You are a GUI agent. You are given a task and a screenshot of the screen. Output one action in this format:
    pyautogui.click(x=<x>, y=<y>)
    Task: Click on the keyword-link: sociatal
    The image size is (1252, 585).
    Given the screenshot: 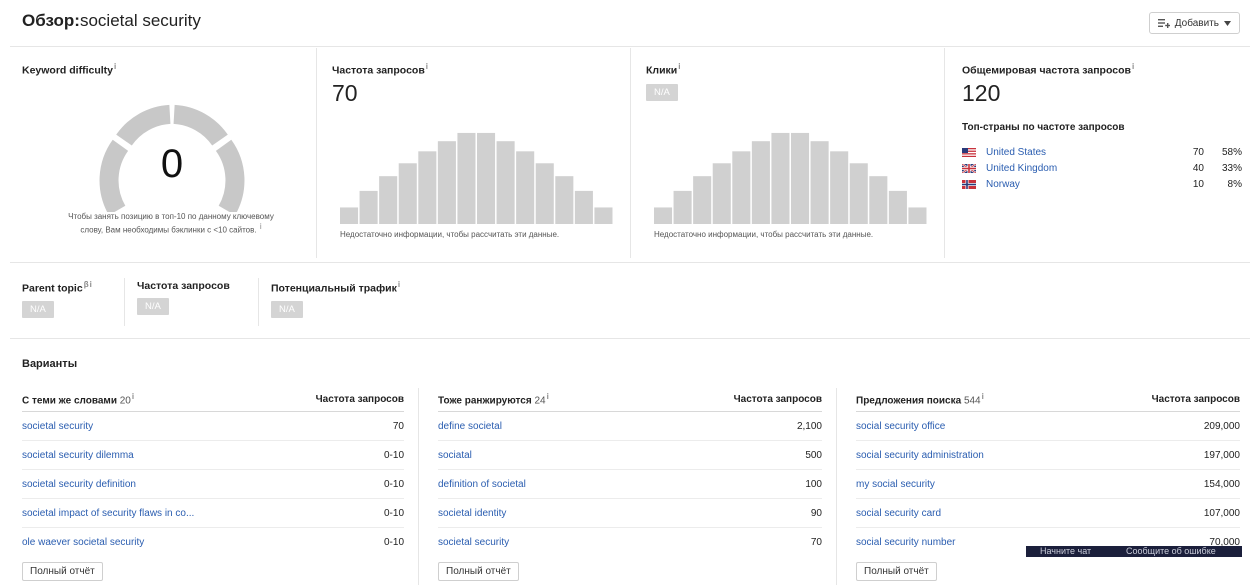 What is the action you would take?
    pyautogui.click(x=455, y=455)
    